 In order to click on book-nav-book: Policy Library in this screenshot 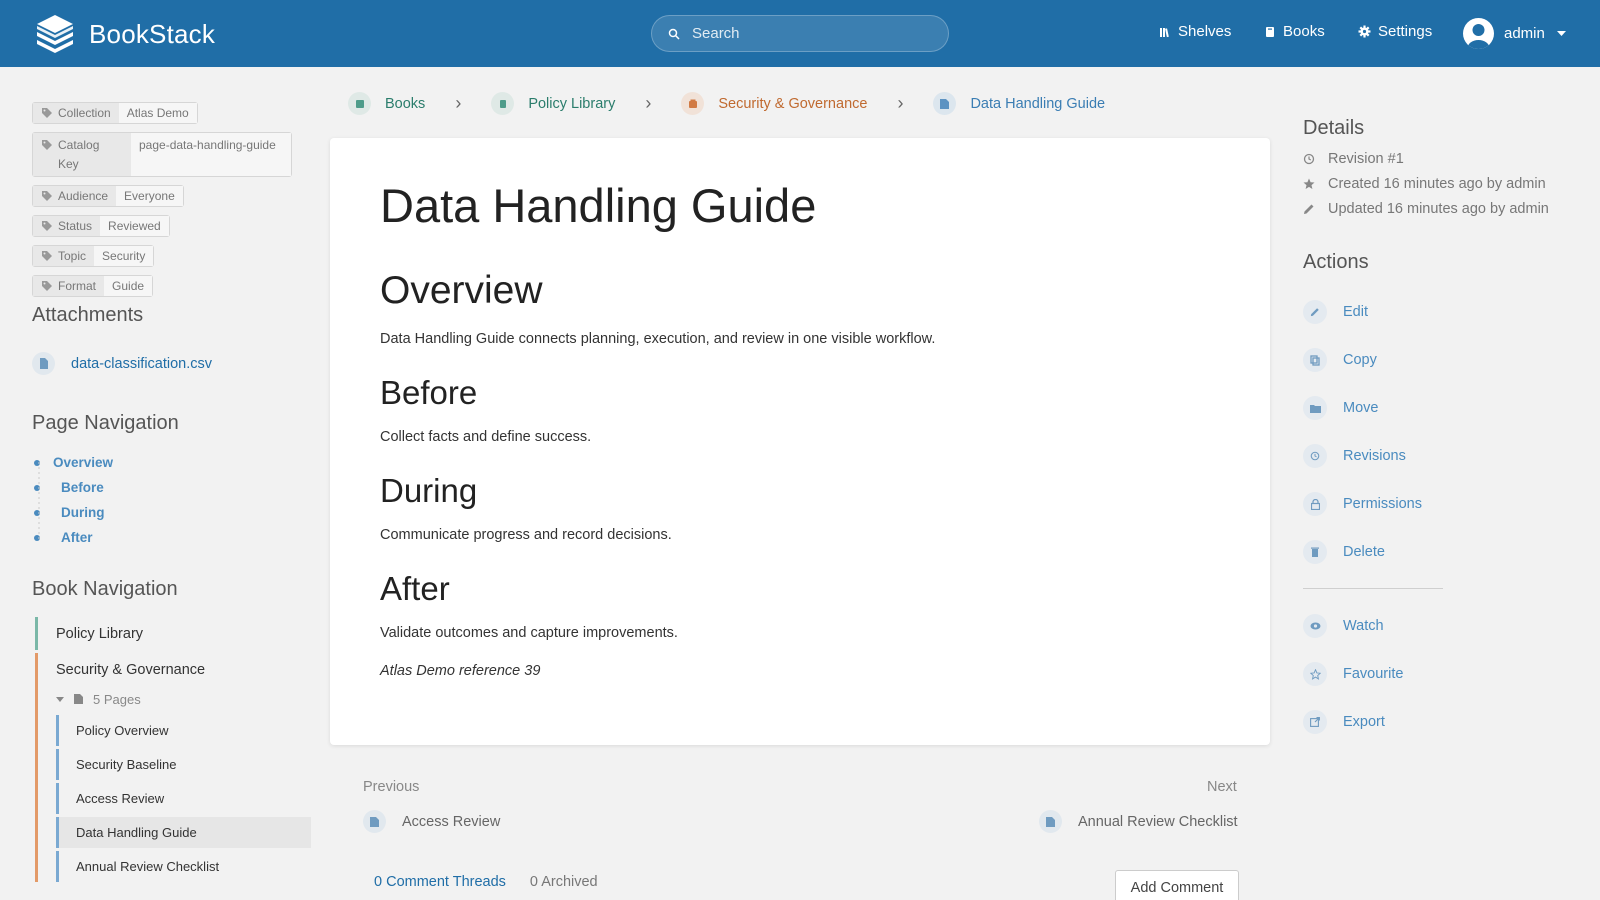, I will do `click(173, 633)`.